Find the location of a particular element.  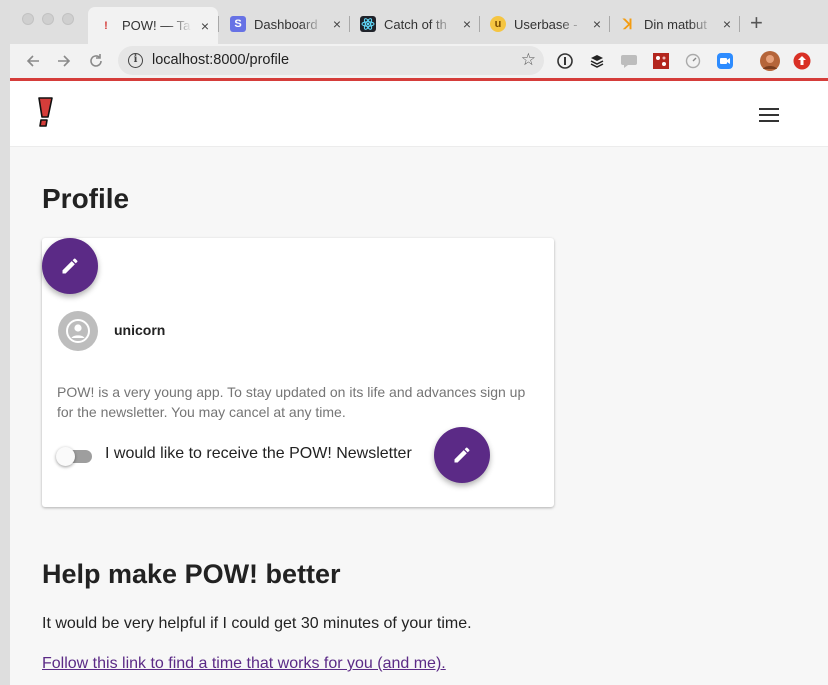

speed-dial-extension-icon is located at coordinates (693, 61).